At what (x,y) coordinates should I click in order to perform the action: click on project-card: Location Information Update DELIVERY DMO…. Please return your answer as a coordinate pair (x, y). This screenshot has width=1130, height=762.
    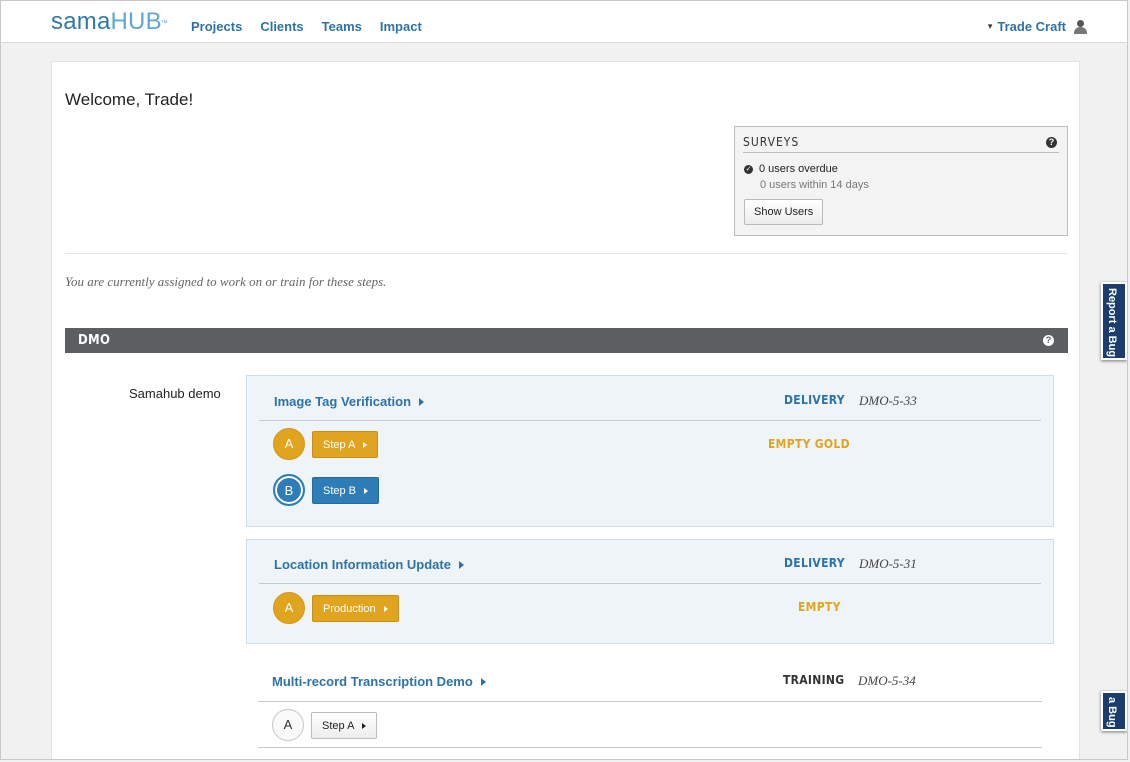
    Looking at the image, I should click on (650, 591).